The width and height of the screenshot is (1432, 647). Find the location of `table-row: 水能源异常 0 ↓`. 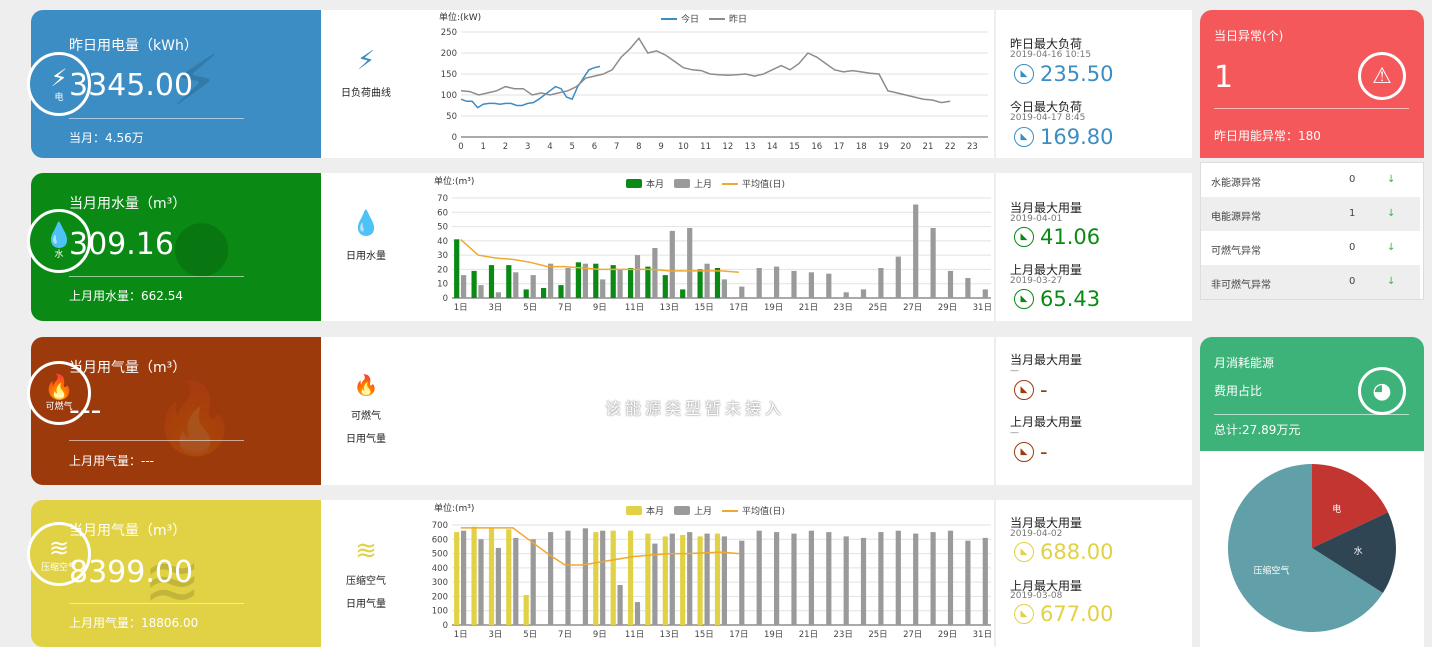

table-row: 水能源异常 0 ↓ is located at coordinates (1310, 180).